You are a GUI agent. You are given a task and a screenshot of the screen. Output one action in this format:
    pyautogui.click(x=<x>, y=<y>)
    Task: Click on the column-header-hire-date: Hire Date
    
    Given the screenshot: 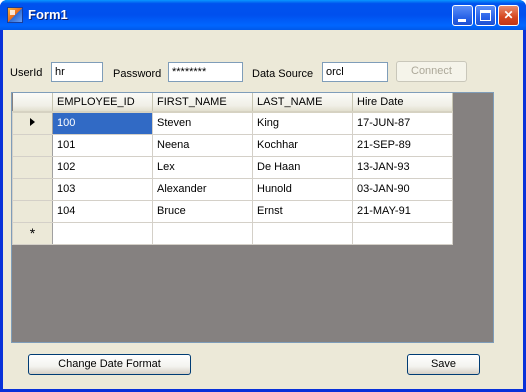 What is the action you would take?
    pyautogui.click(x=402, y=103)
    